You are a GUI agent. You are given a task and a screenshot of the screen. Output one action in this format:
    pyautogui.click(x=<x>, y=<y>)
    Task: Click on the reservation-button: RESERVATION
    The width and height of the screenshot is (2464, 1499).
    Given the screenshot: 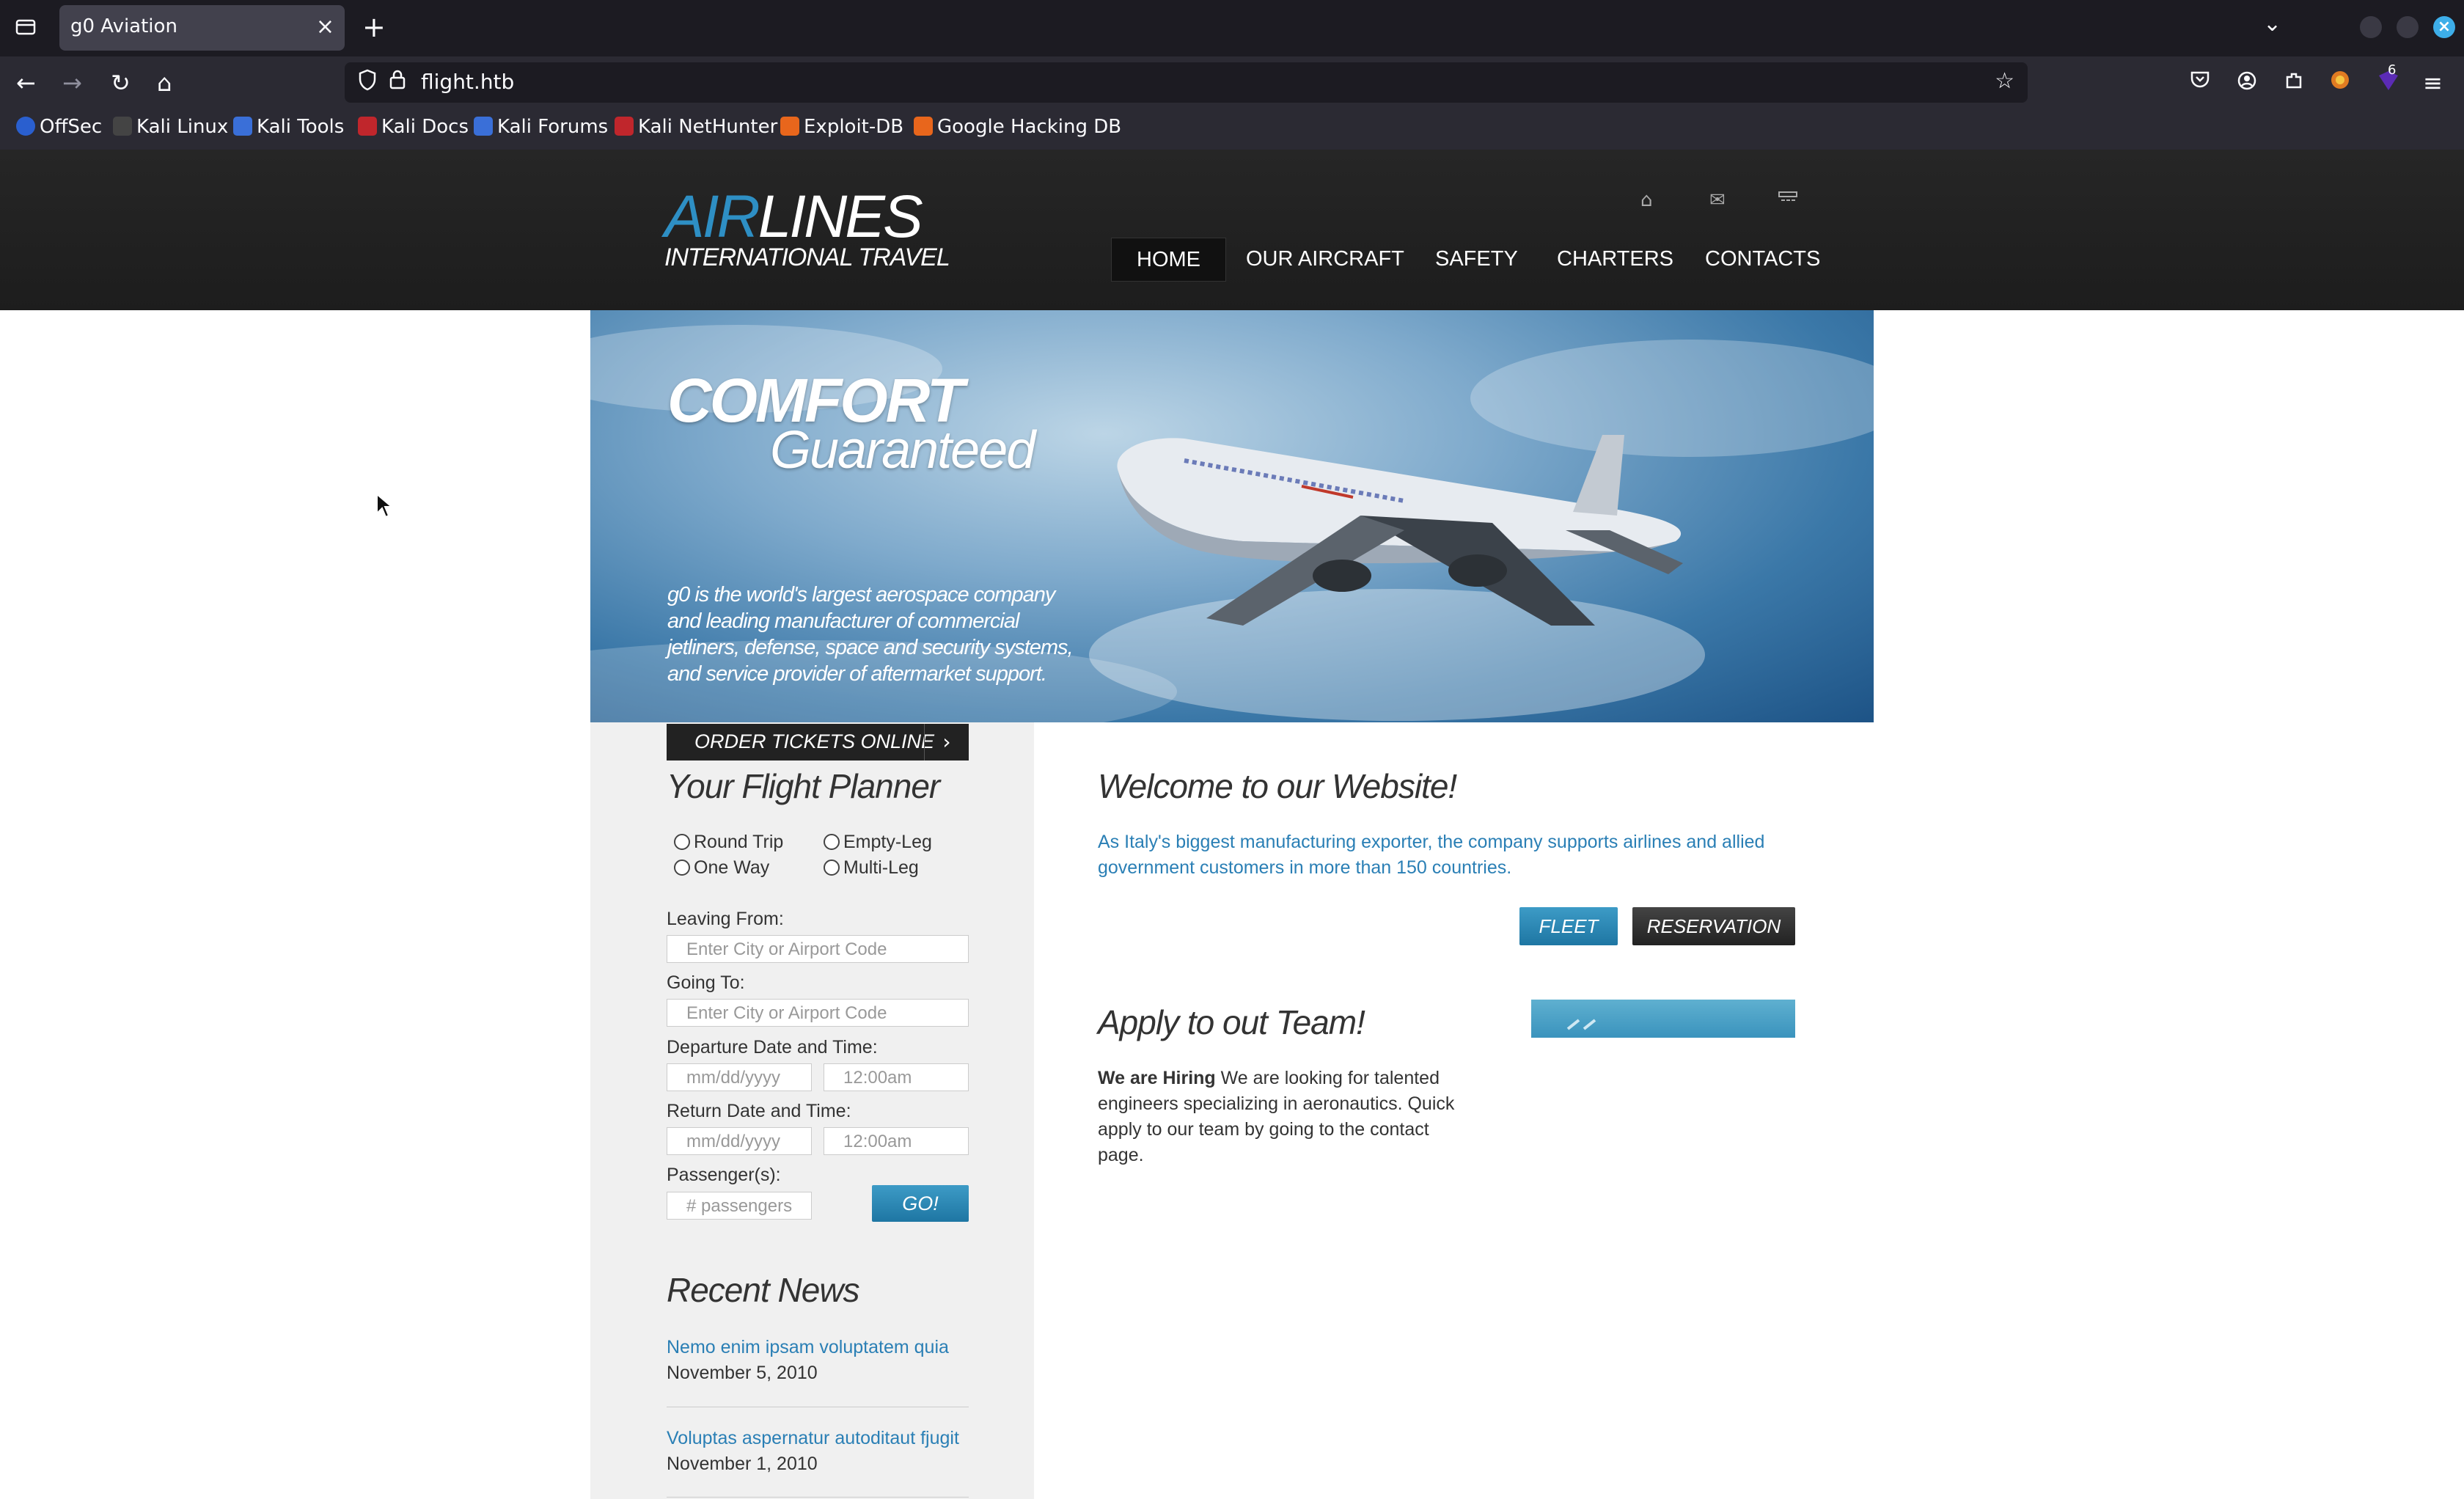 What is the action you would take?
    pyautogui.click(x=1713, y=926)
    